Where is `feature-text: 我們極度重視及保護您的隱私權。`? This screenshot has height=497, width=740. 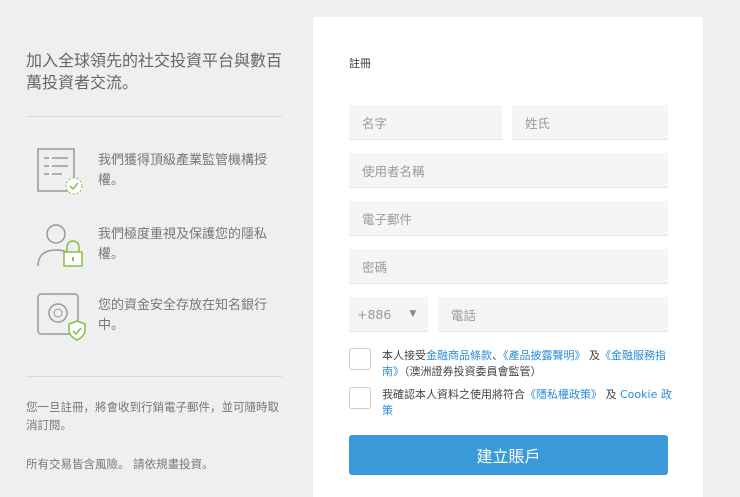 feature-text: 我們極度重視及保護您的隱私權。 is located at coordinates (183, 244).